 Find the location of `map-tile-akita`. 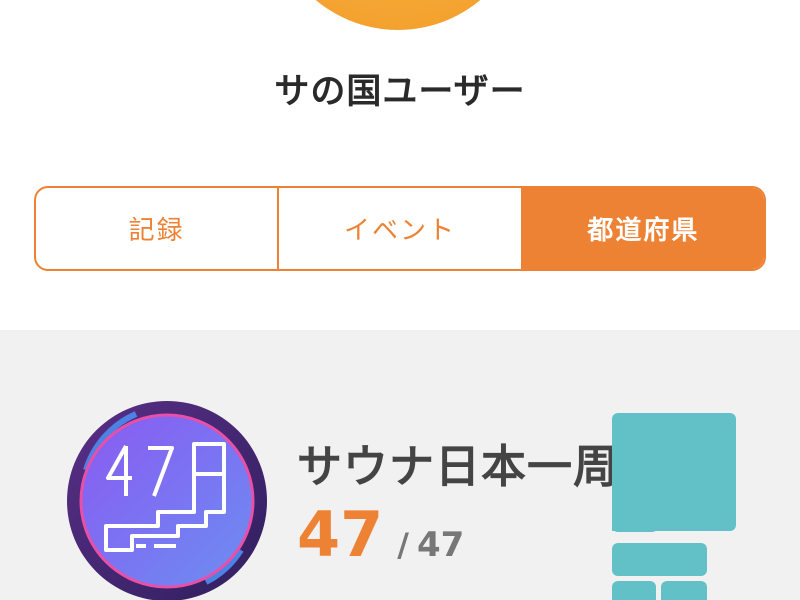

map-tile-akita is located at coordinates (634, 590).